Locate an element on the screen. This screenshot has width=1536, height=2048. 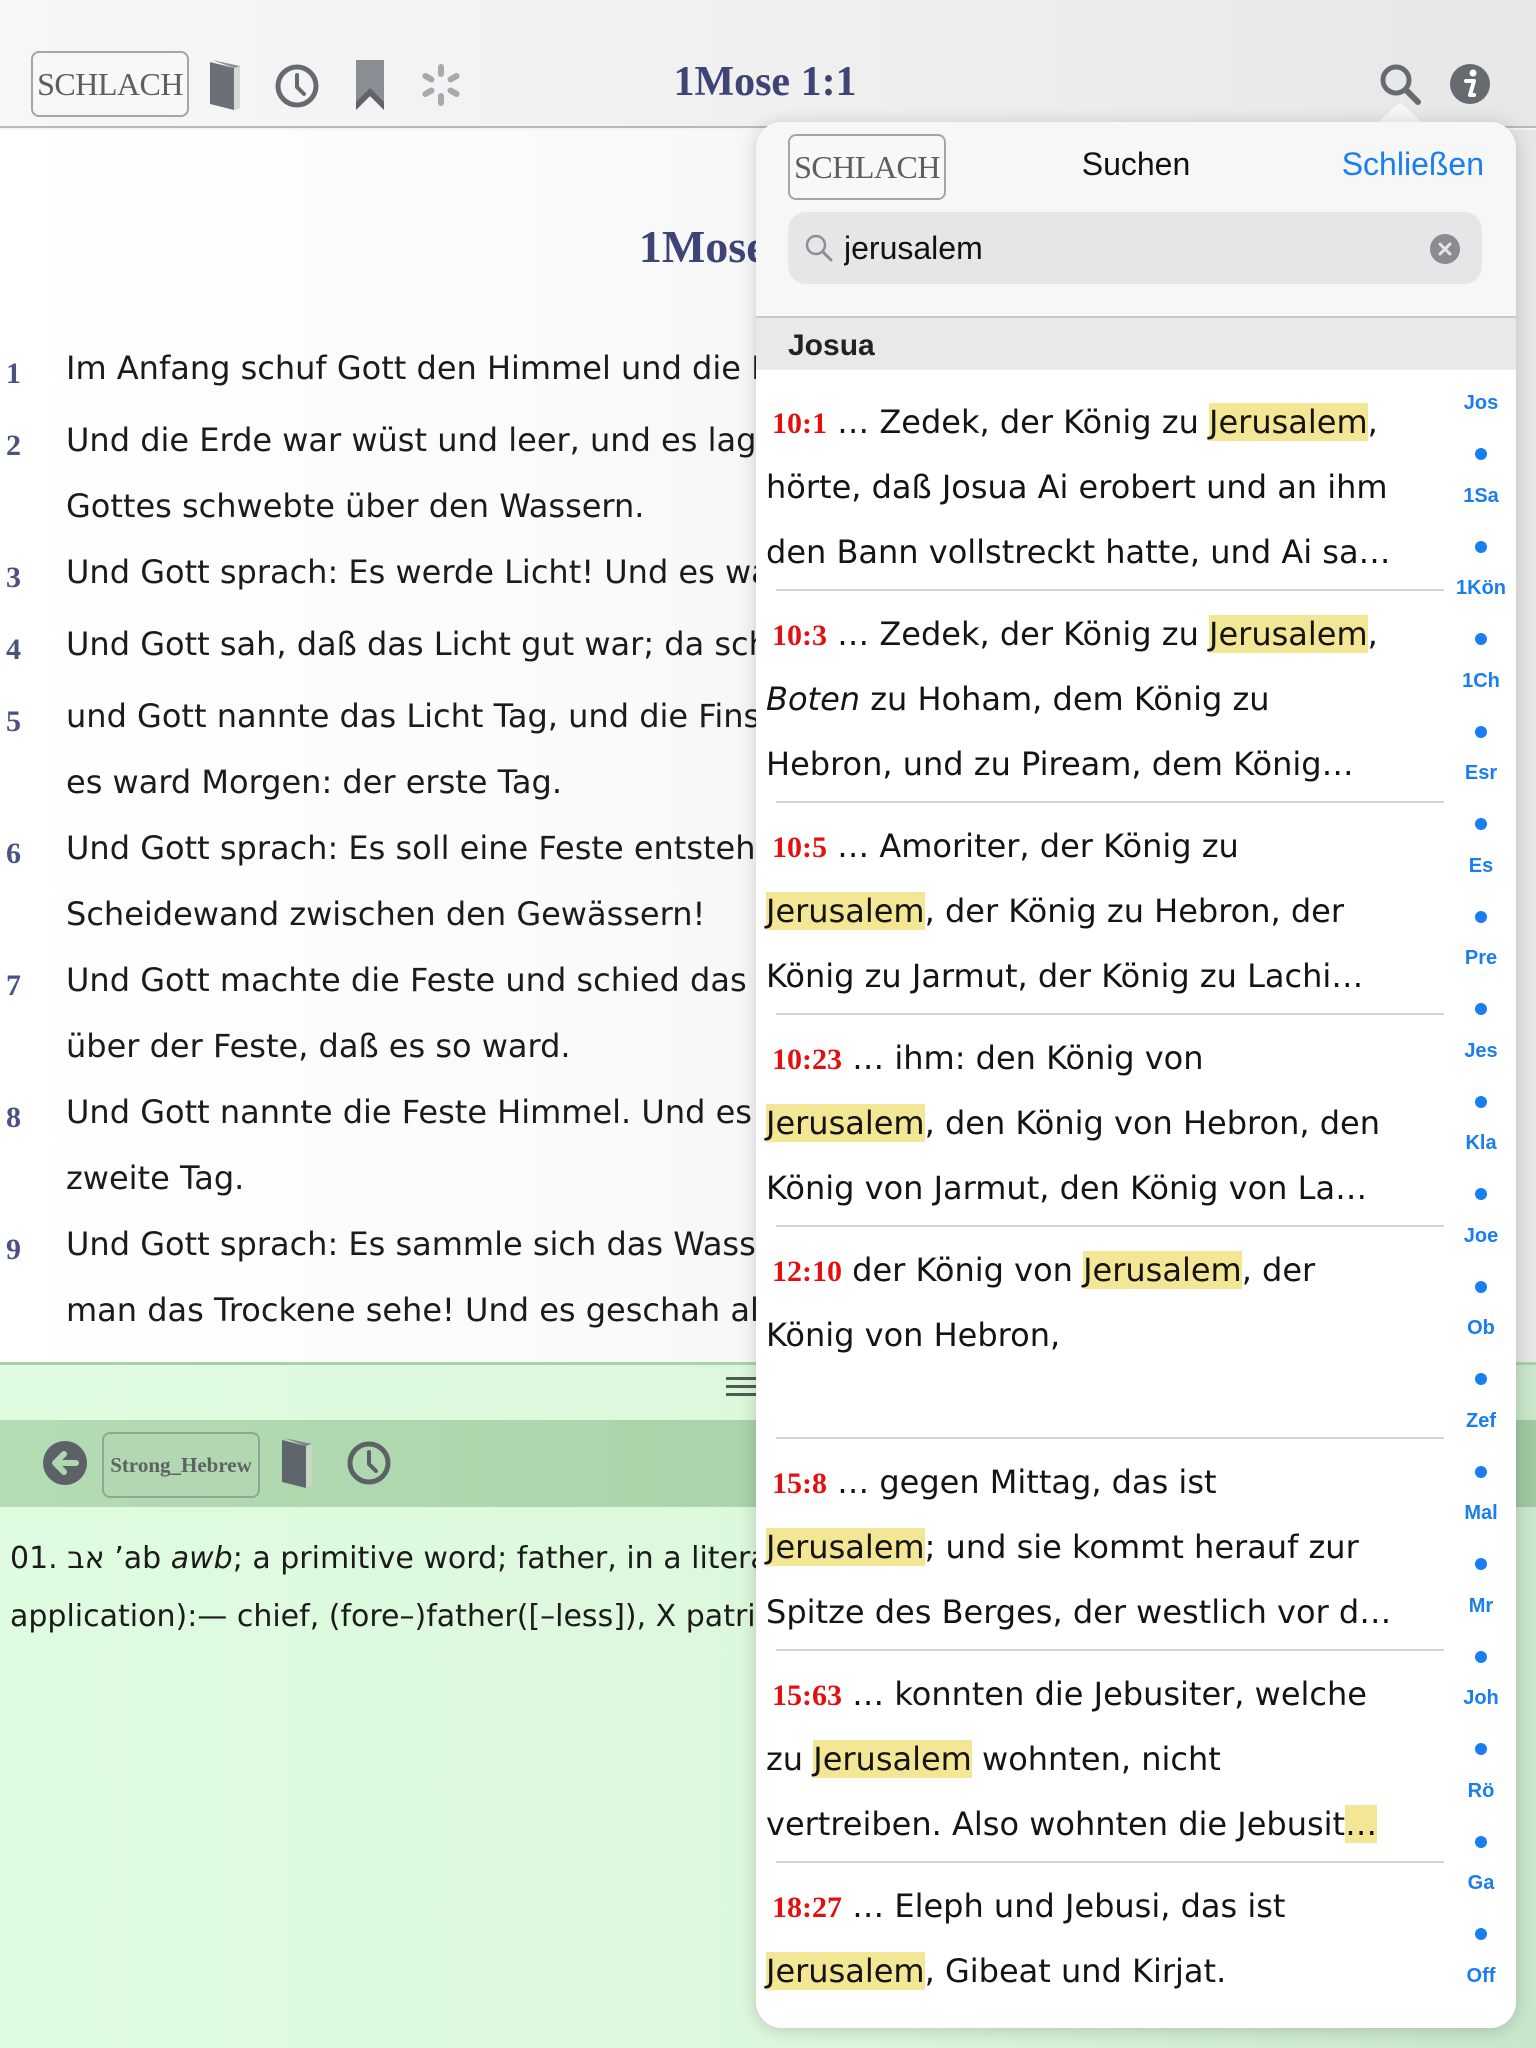
index-item: Mr is located at coordinates (1481, 1606).